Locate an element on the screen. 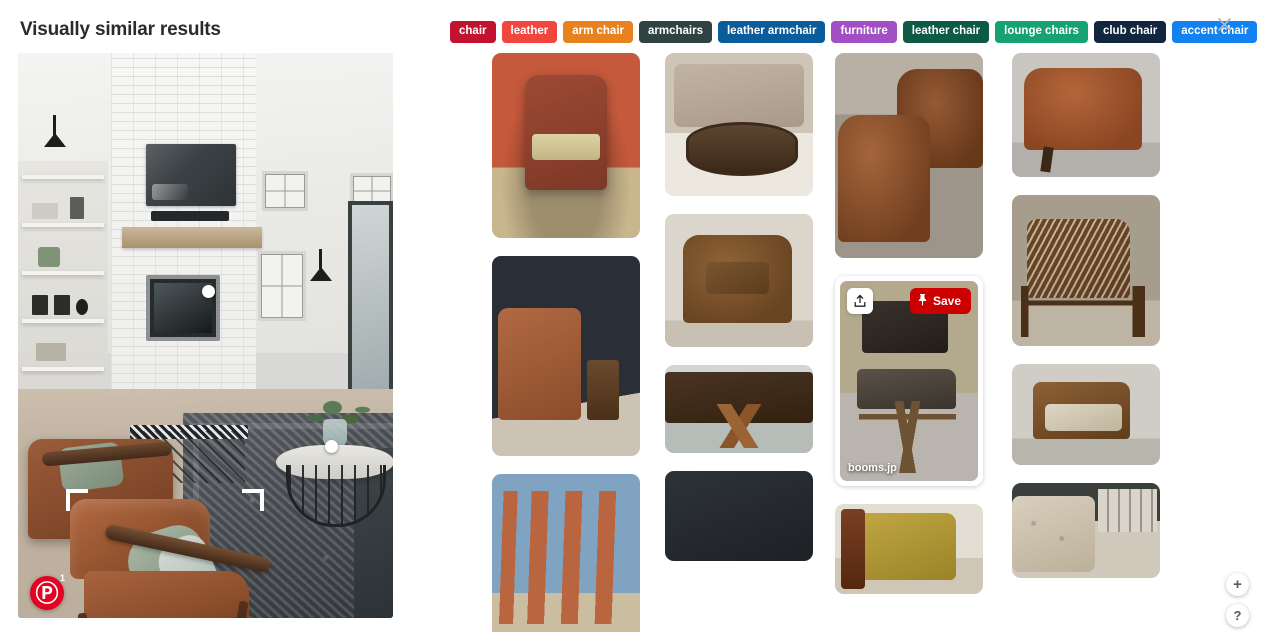 The width and height of the screenshot is (1263, 632). wall-sconce is located at coordinates (55, 132).